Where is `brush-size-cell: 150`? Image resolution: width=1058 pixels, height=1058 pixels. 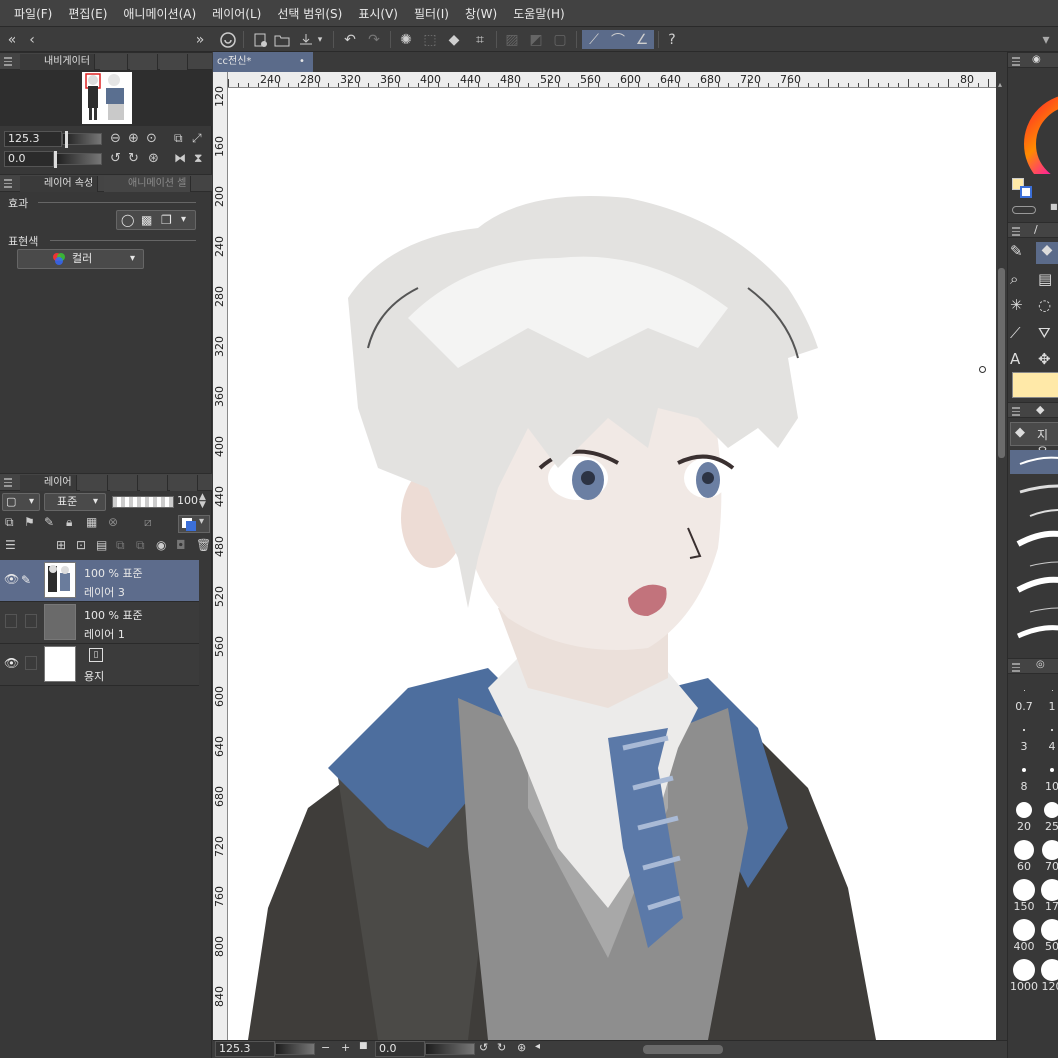
brush-size-cell: 150 is located at coordinates (1026, 896).